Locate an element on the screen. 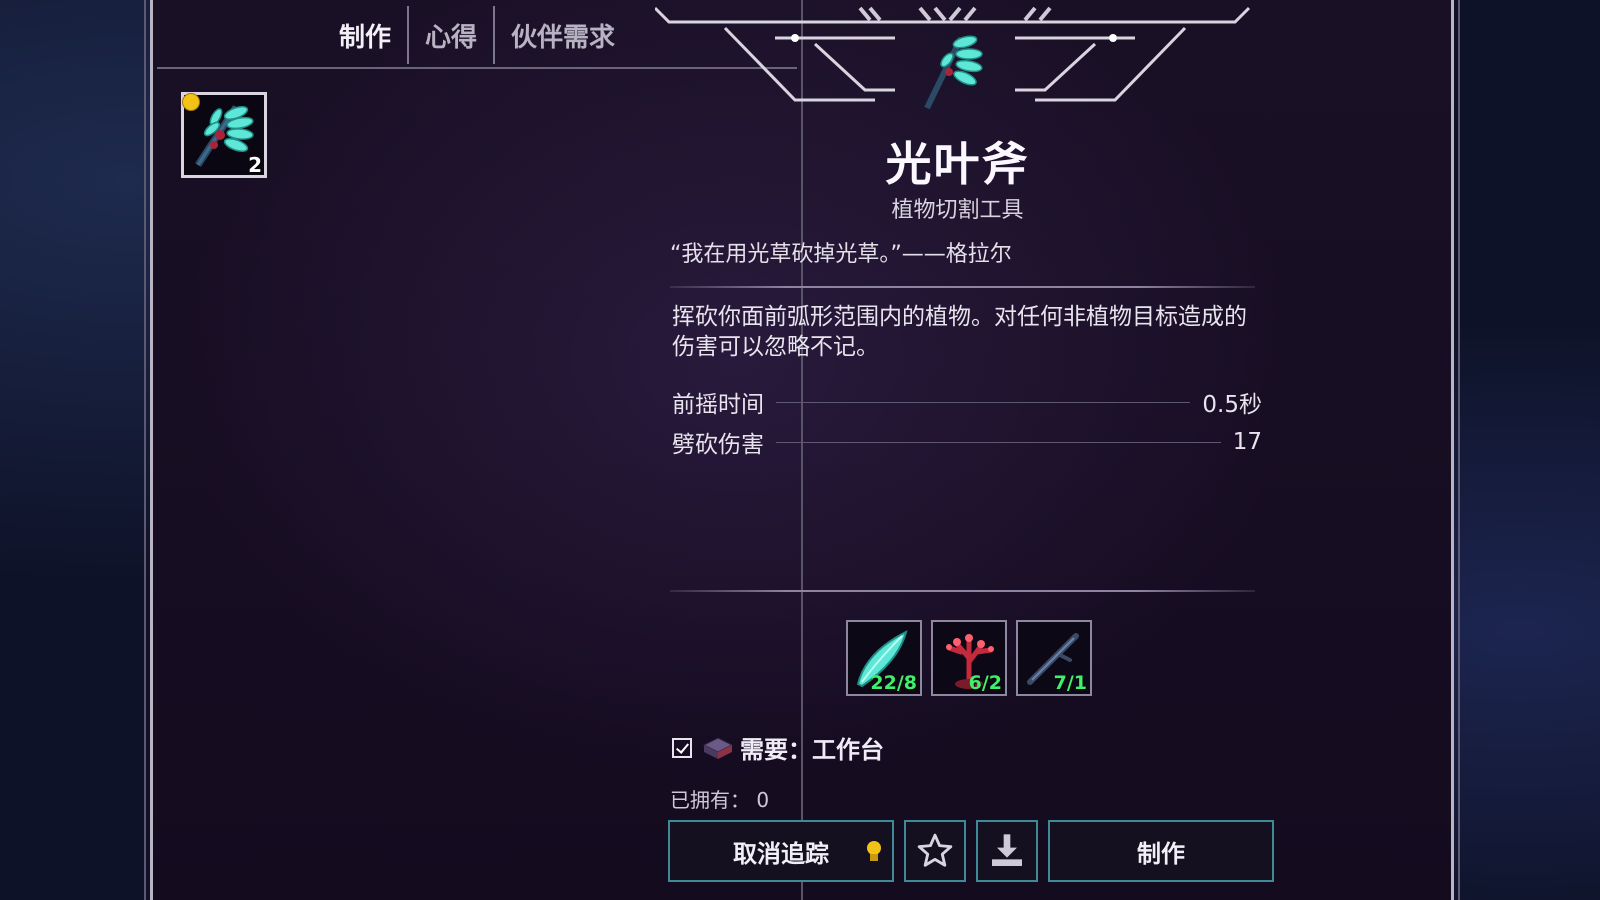  favorite-button is located at coordinates (935, 851).